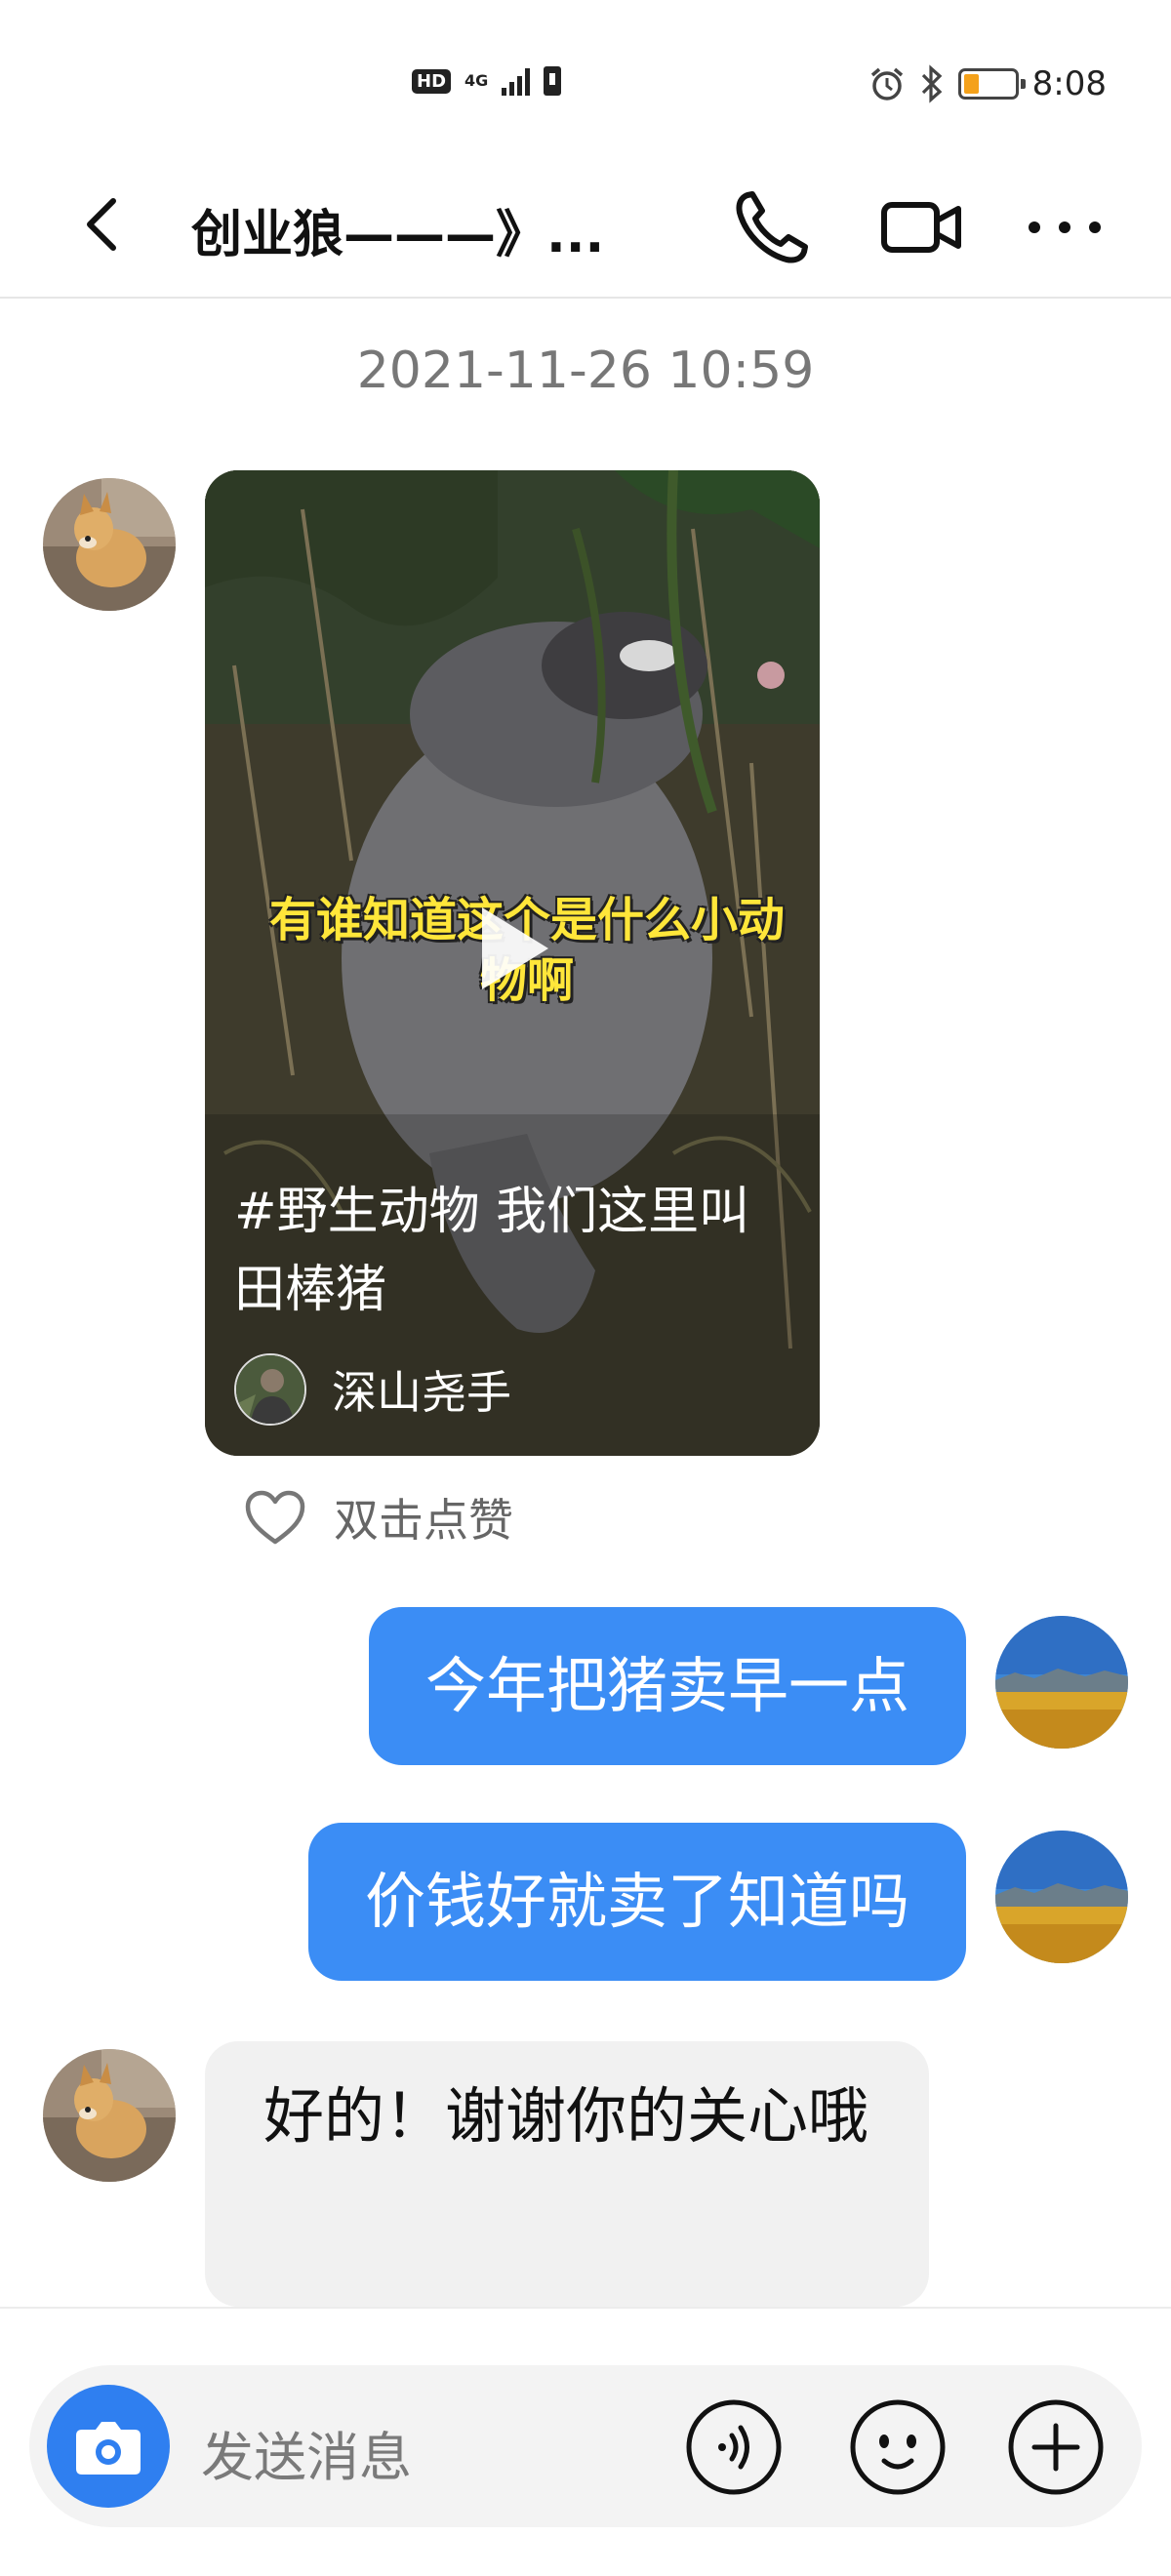 The image size is (1171, 2576). I want to click on signal-icon, so click(516, 81).